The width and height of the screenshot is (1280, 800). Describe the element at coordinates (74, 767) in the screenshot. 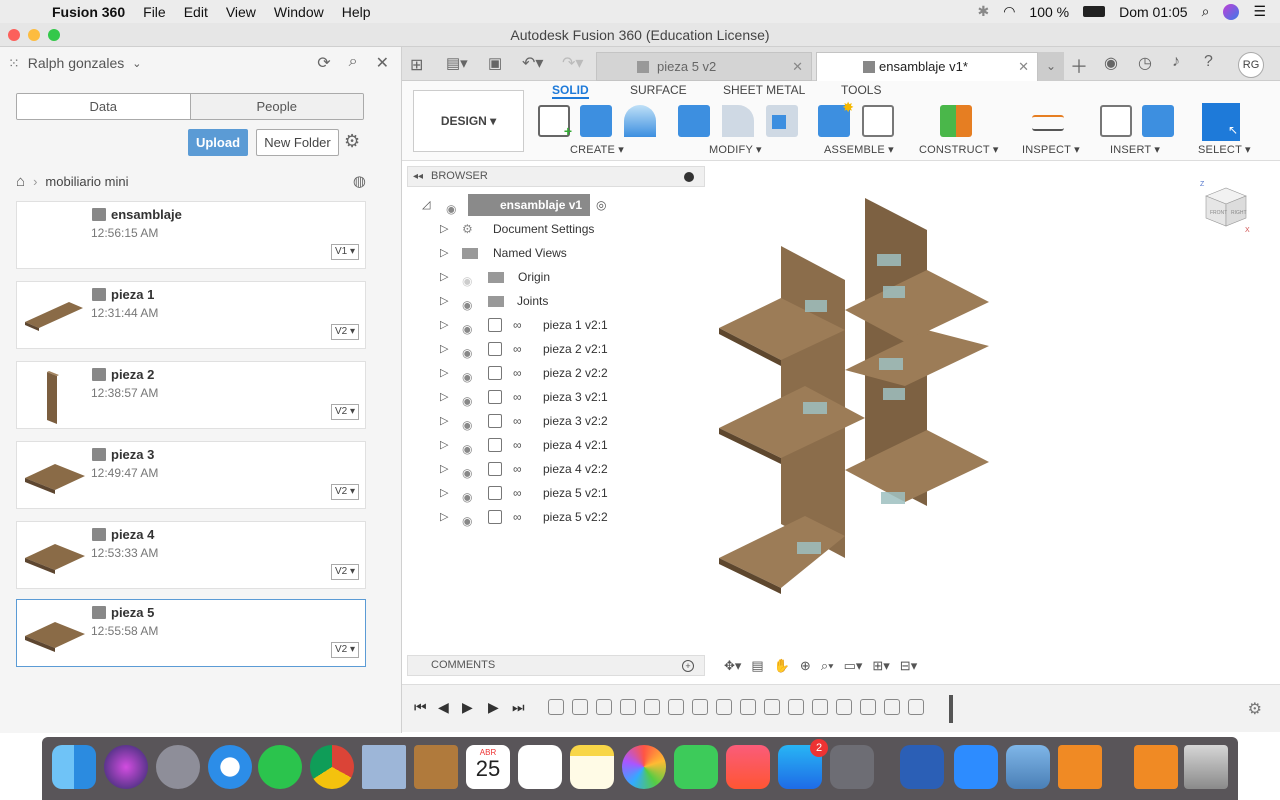

I see `finder-icon` at that location.